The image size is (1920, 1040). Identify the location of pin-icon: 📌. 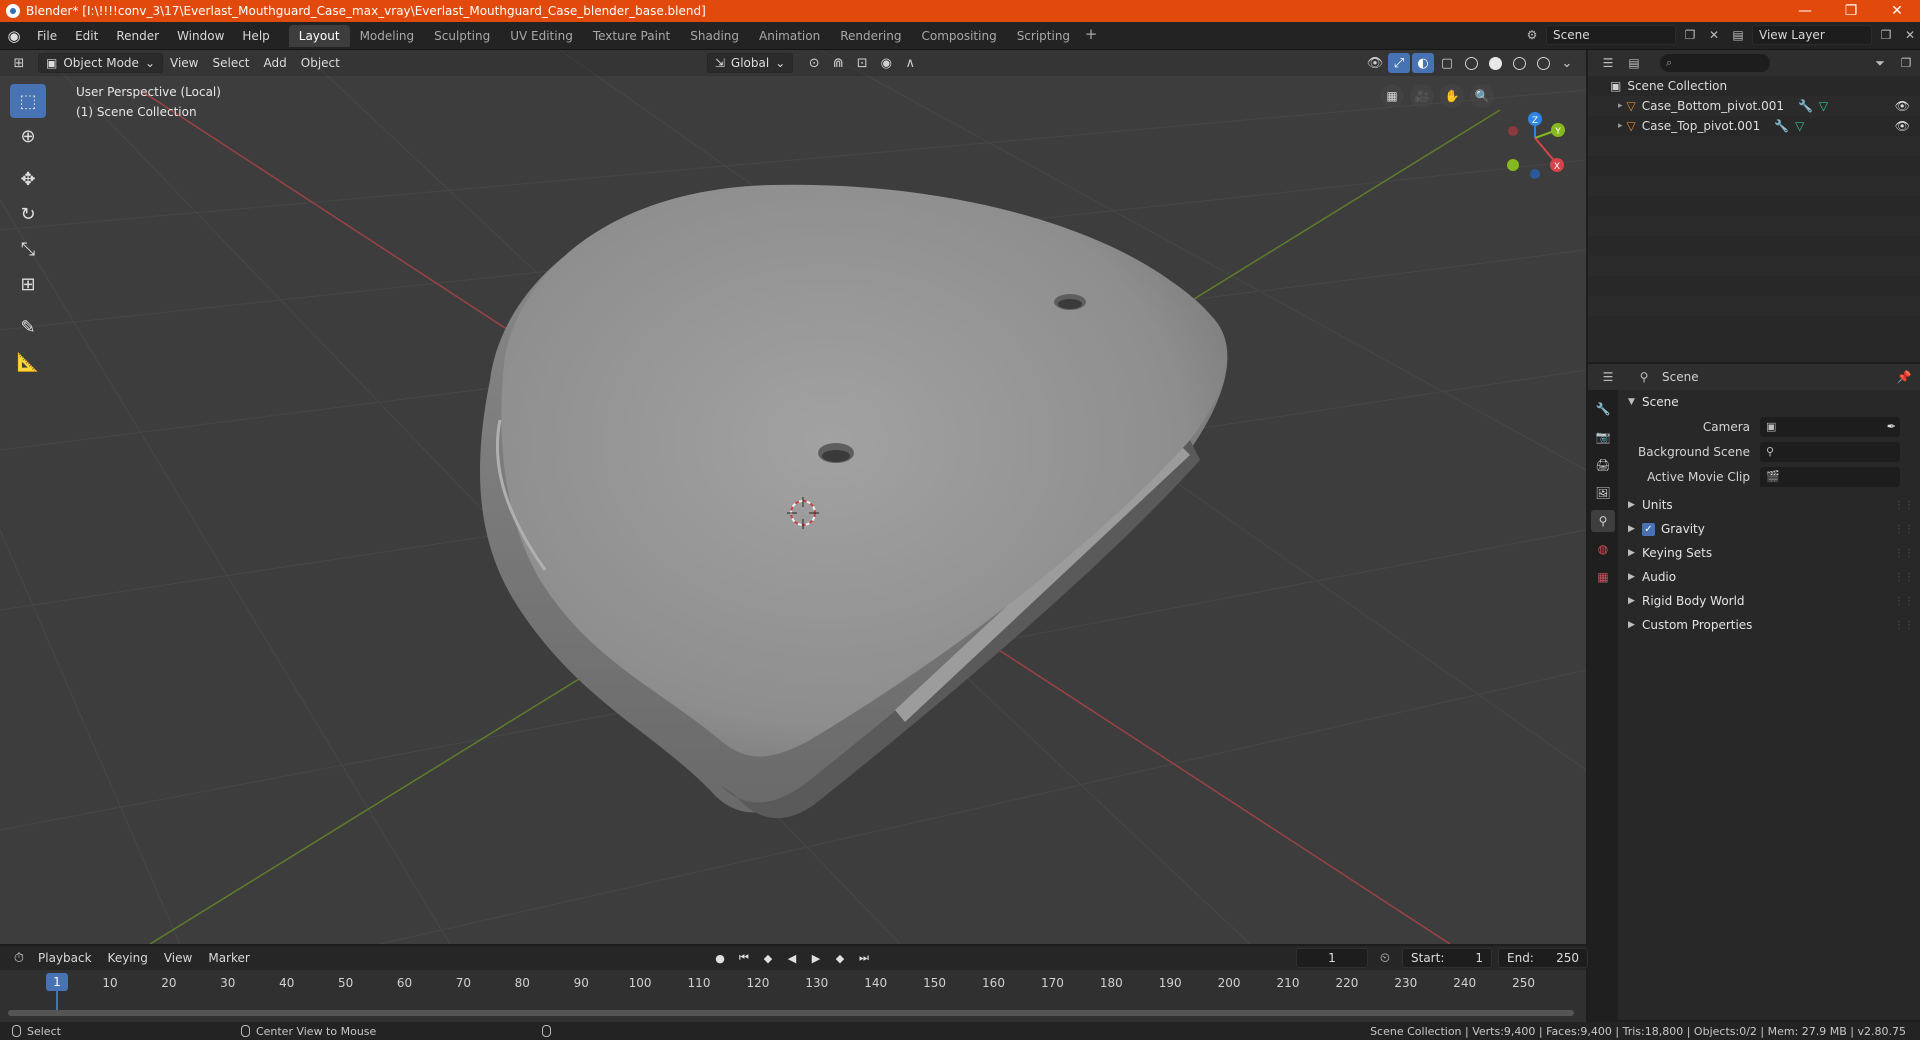
(1904, 377).